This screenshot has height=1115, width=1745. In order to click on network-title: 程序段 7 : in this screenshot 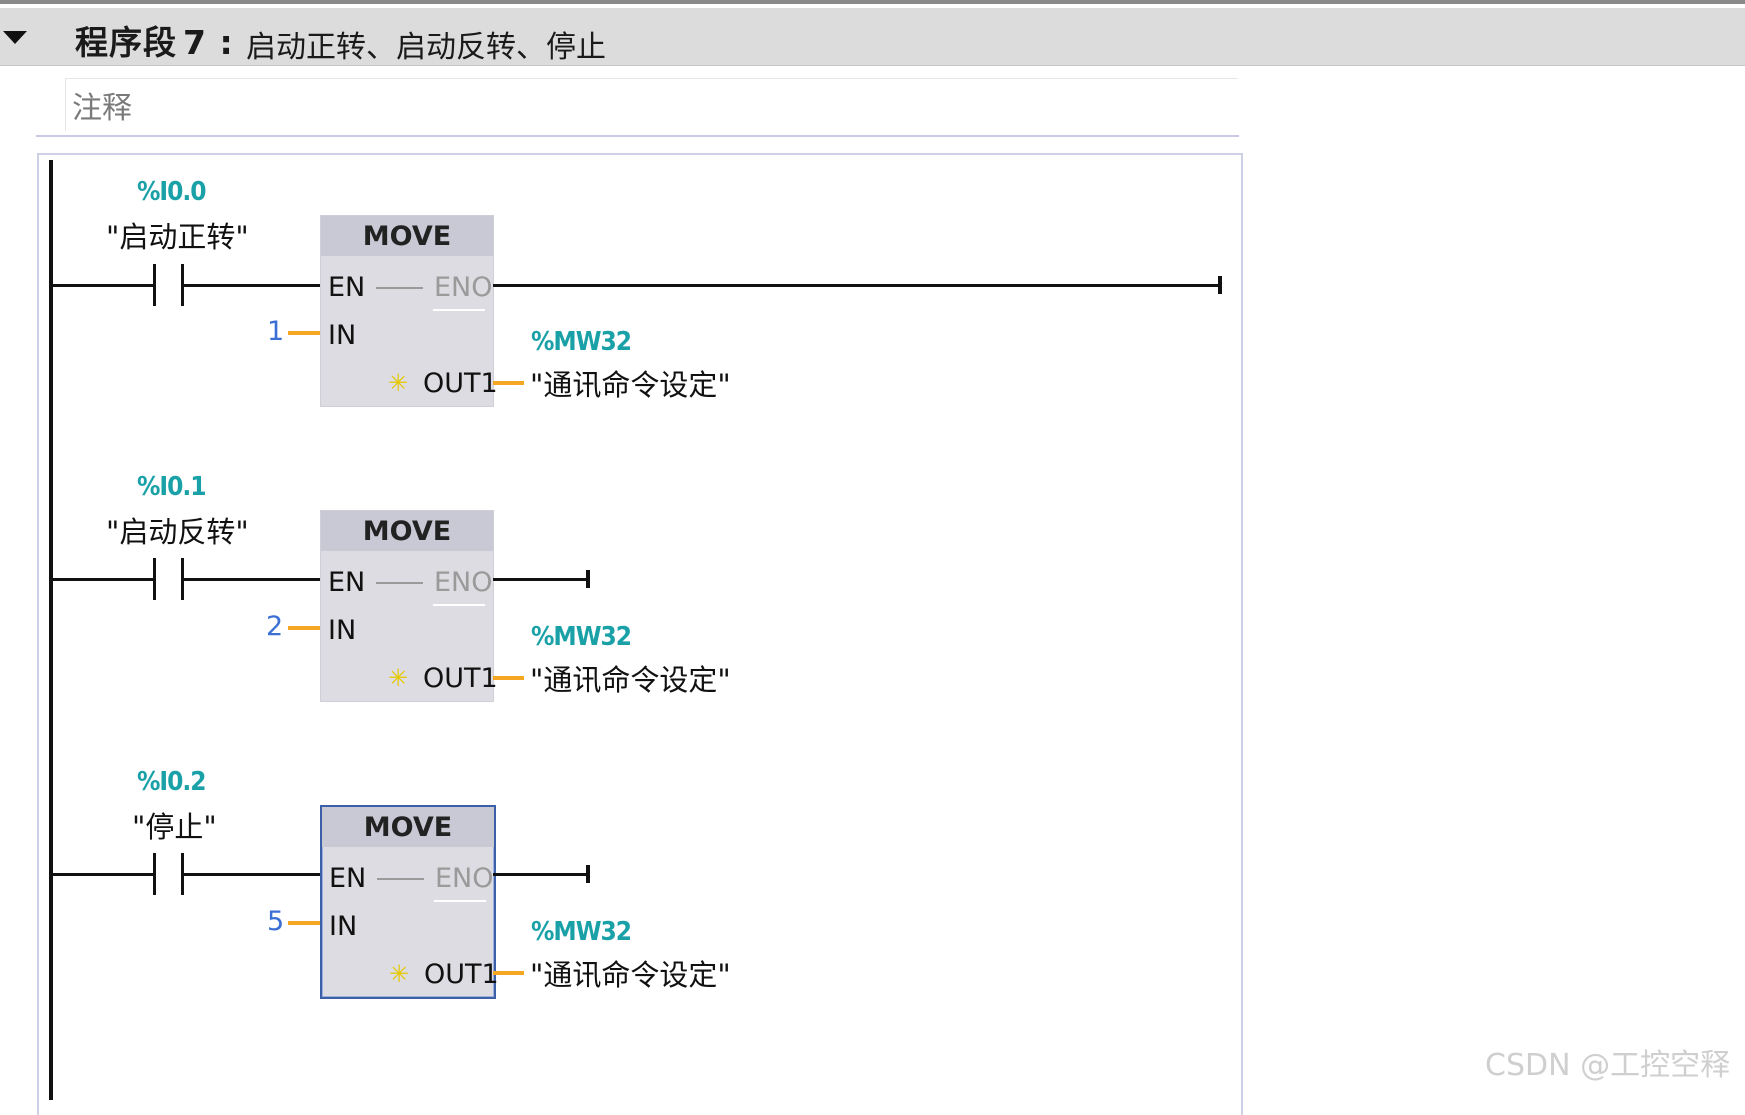, I will do `click(154, 40)`.